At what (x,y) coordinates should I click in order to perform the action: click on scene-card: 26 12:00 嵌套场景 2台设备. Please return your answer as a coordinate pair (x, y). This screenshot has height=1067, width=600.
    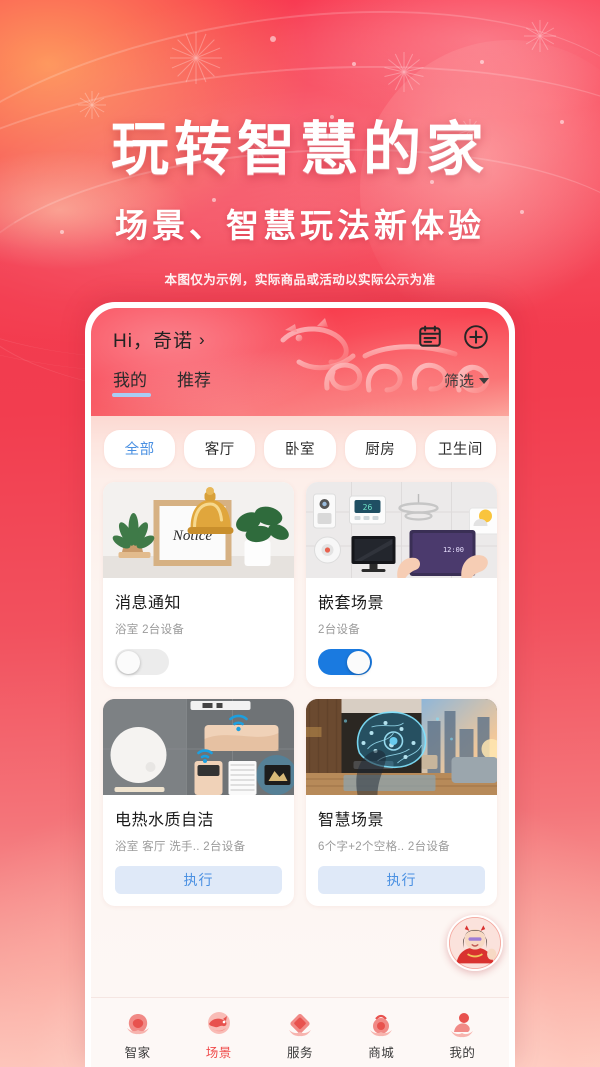
    Looking at the image, I should click on (401, 584).